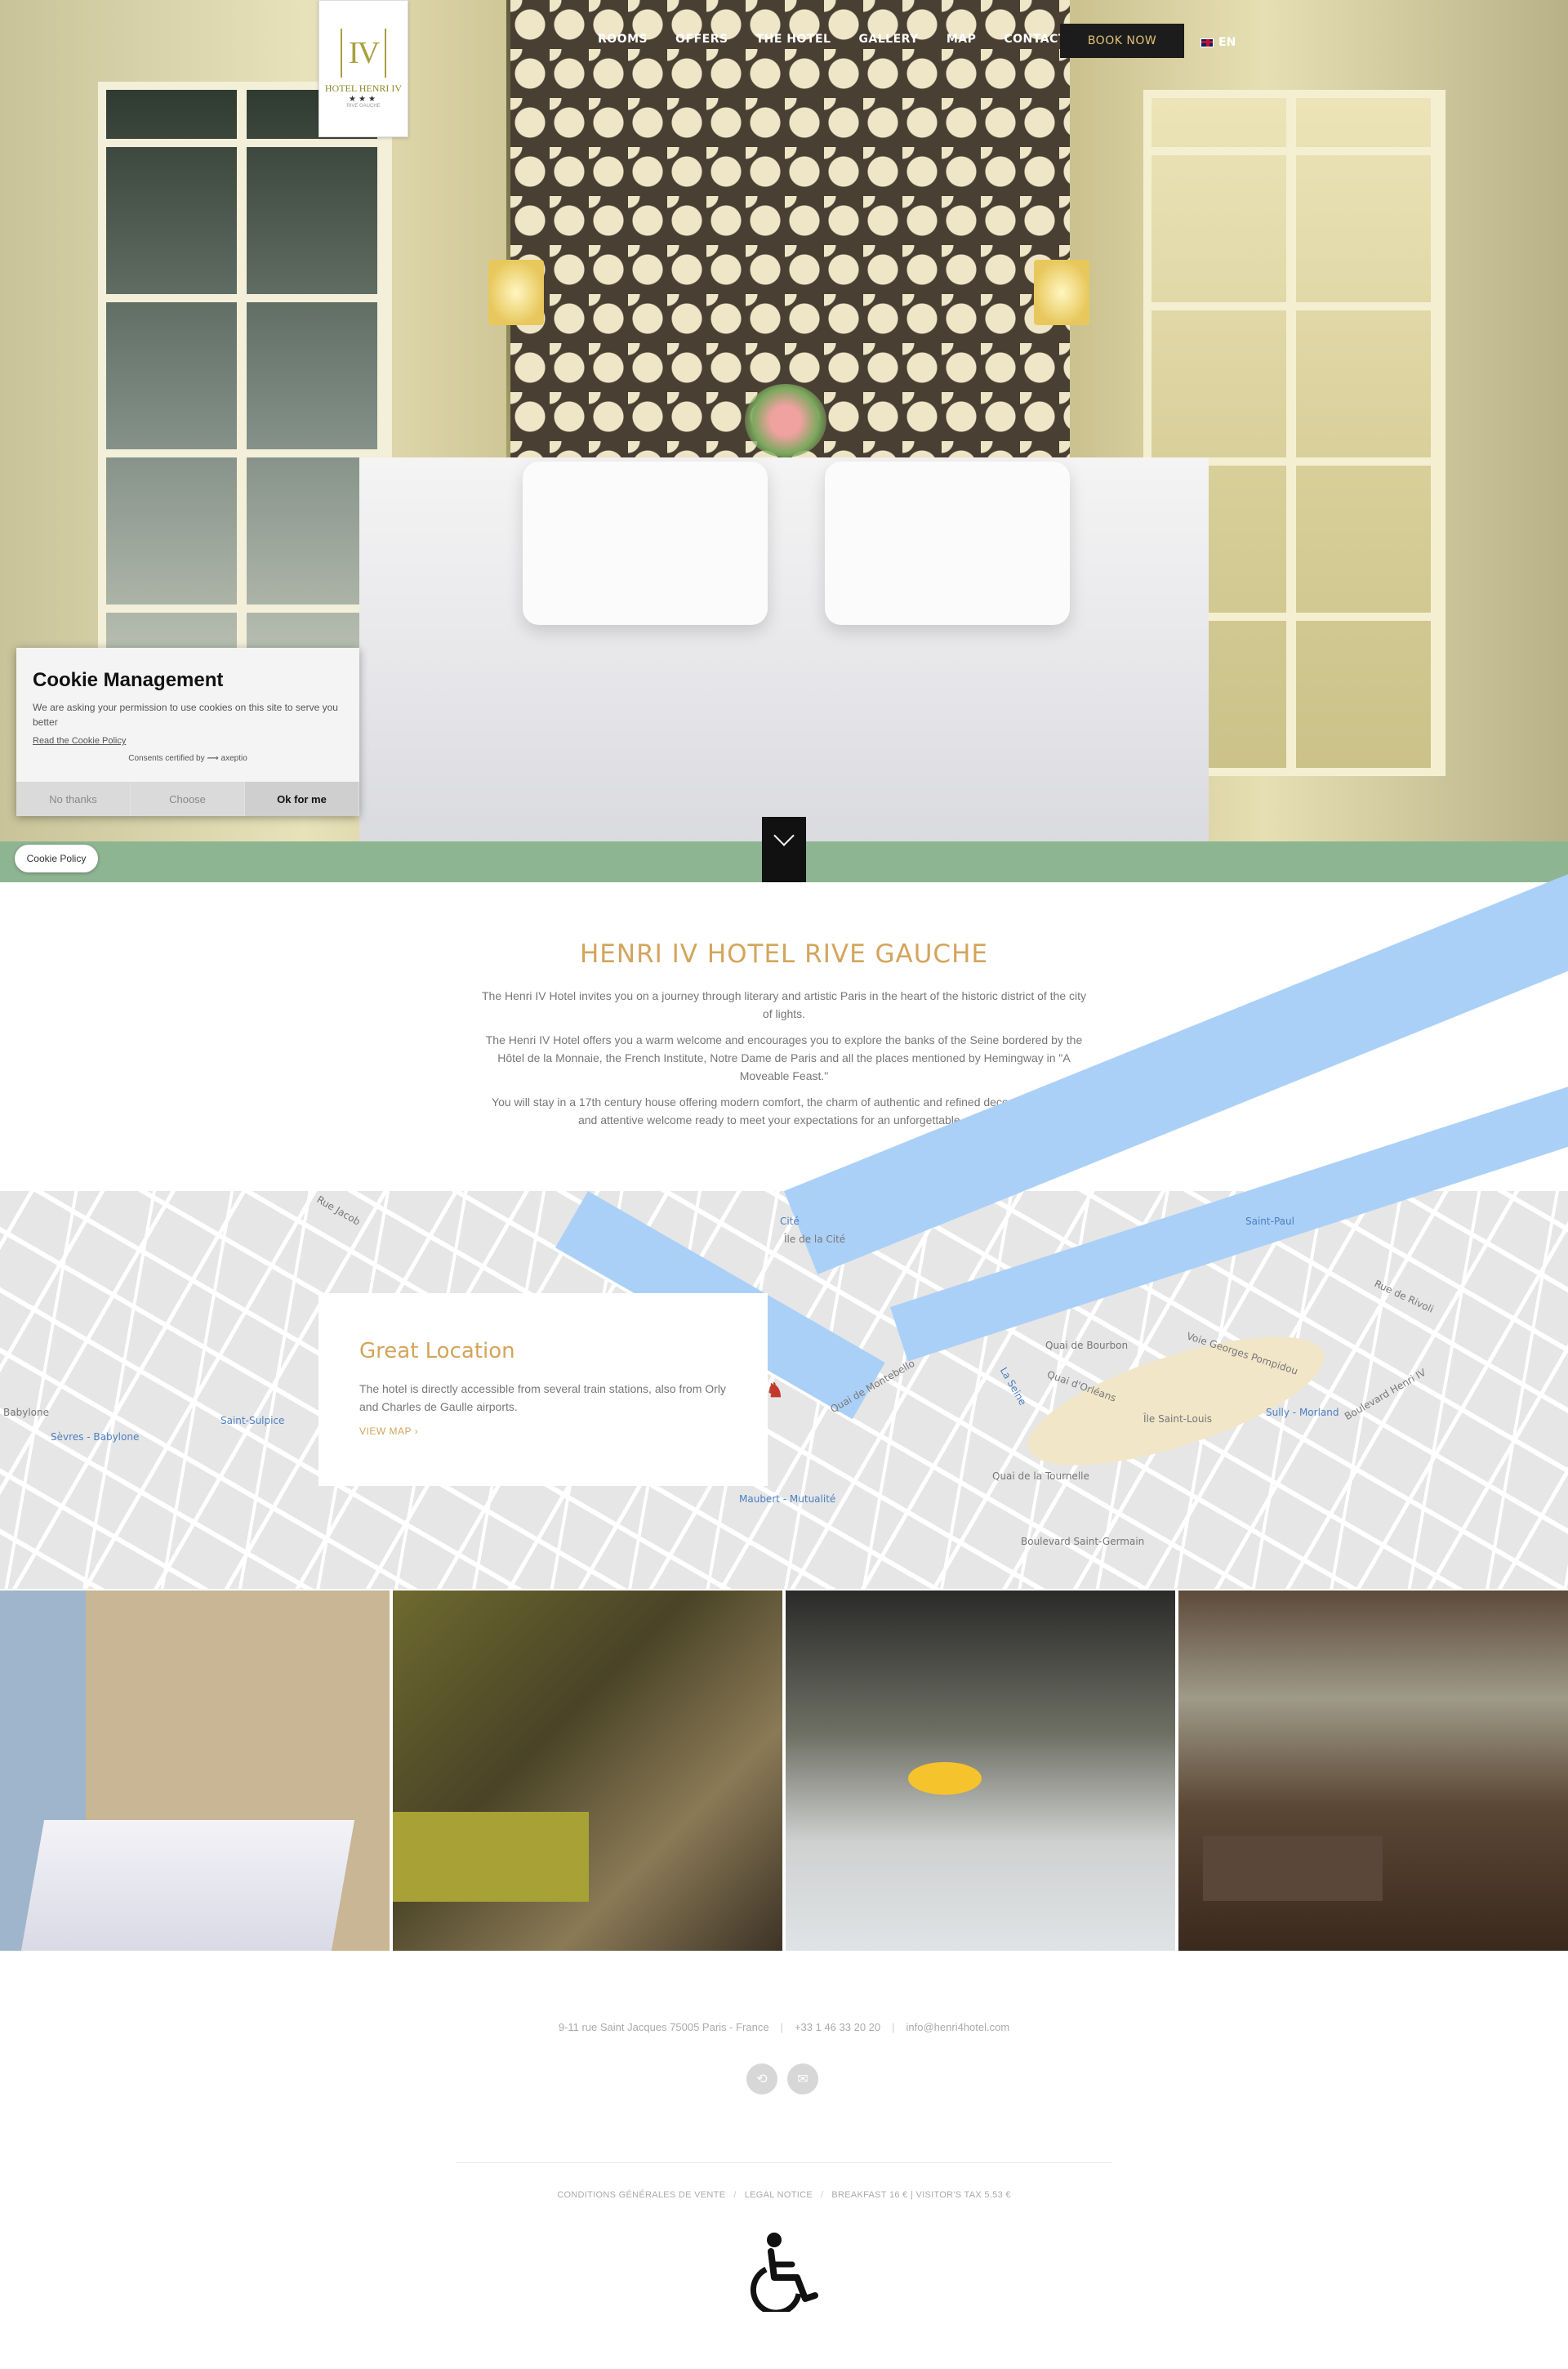 This screenshot has width=1568, height=2369. I want to click on logo-mark: IV, so click(363, 53).